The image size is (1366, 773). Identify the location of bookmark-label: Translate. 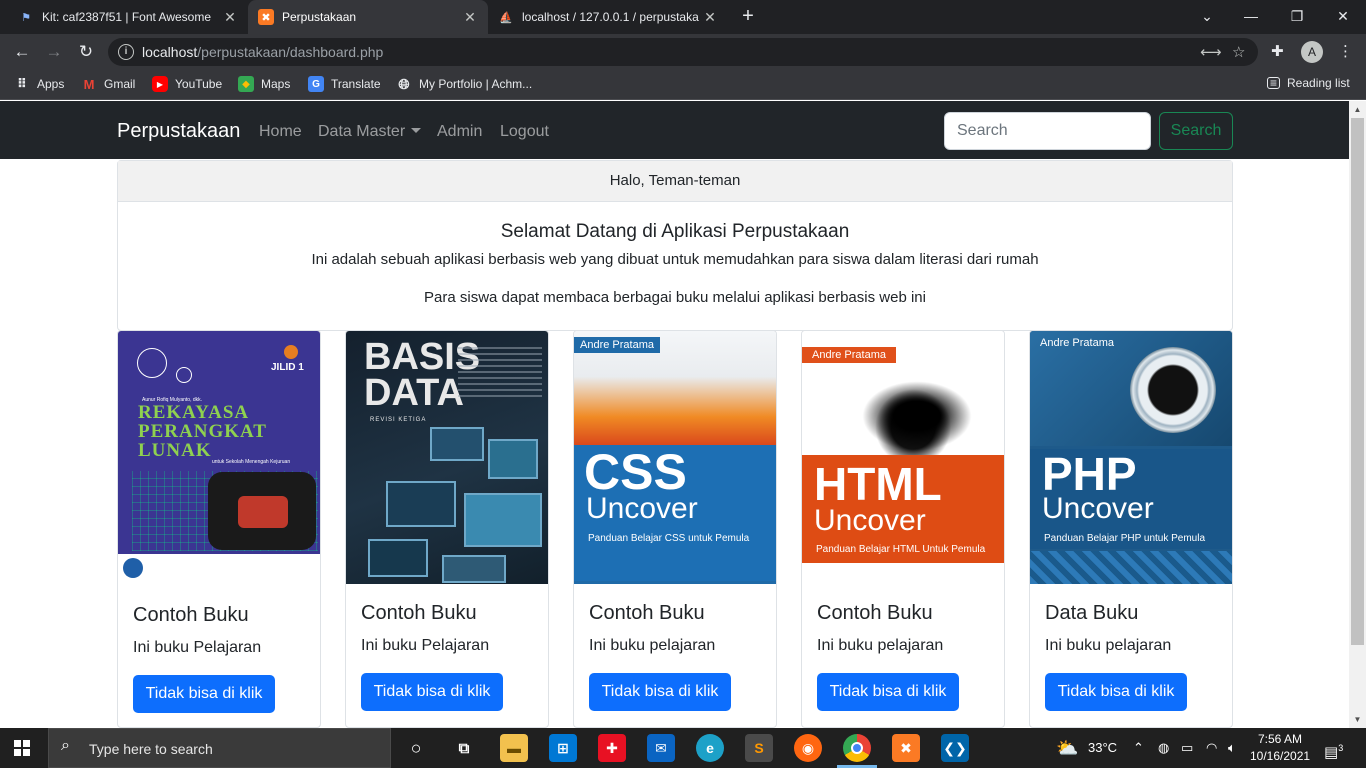
(356, 84).